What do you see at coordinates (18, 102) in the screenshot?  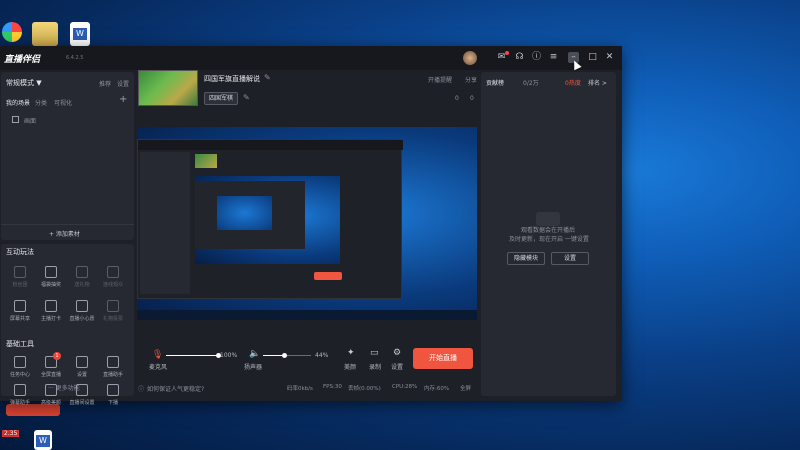 I see `tab-my-scenes: 我的场景` at bounding box center [18, 102].